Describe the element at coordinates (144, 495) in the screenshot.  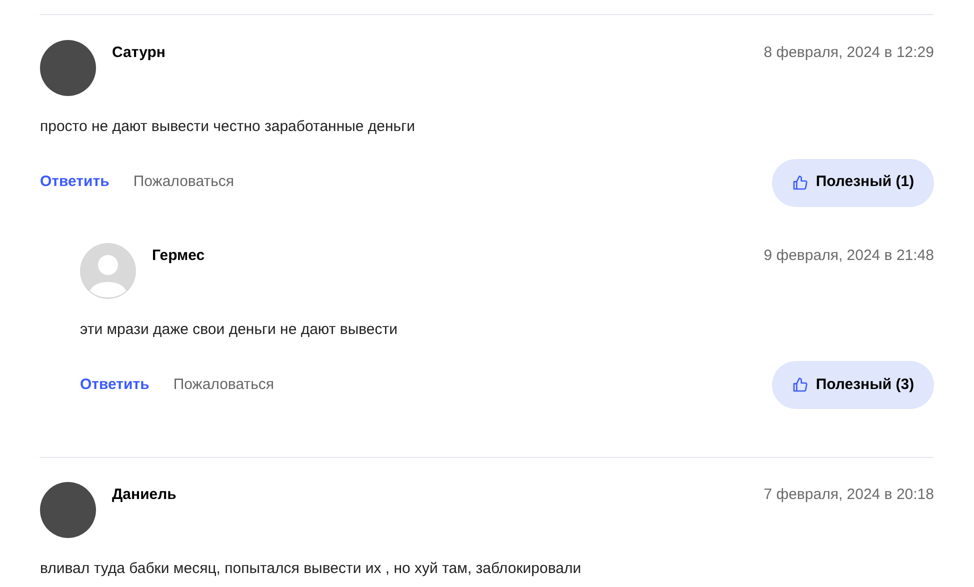
I see `author-name: Даниель` at that location.